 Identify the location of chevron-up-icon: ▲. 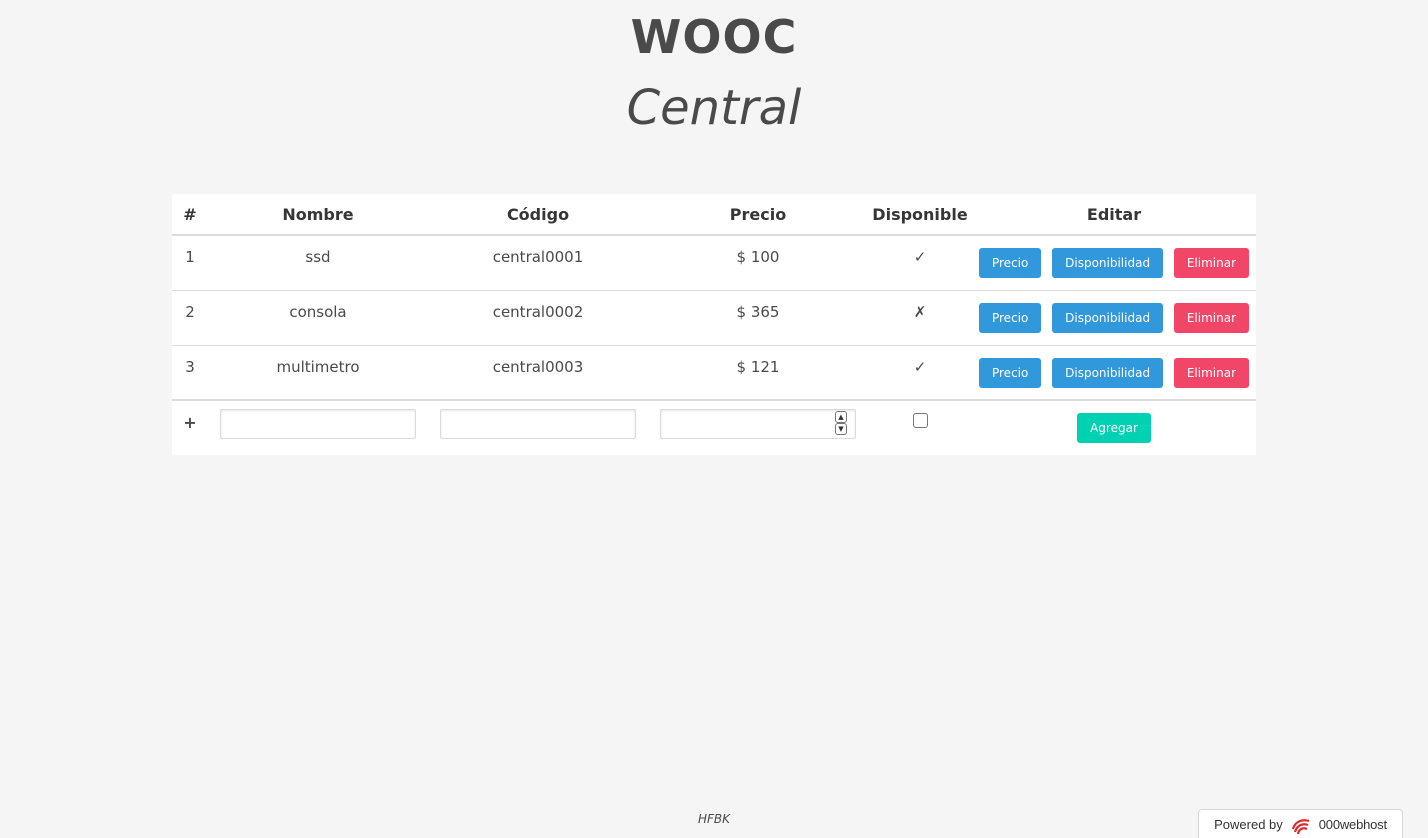
(841, 417).